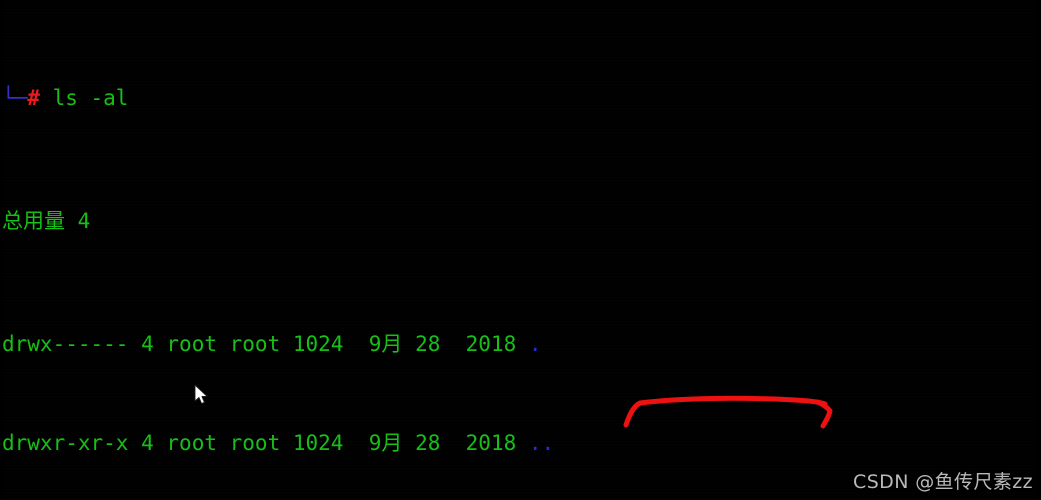 This screenshot has width=1041, height=500. I want to click on ls-filename: ., so click(535, 344).